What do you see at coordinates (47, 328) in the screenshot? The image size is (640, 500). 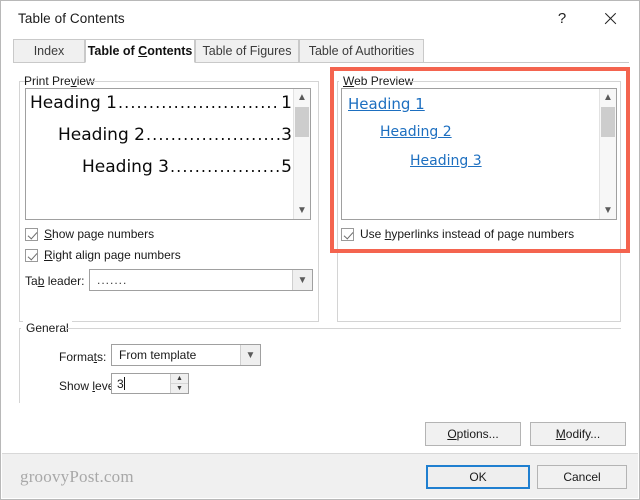 I see `general-group-label: General` at bounding box center [47, 328].